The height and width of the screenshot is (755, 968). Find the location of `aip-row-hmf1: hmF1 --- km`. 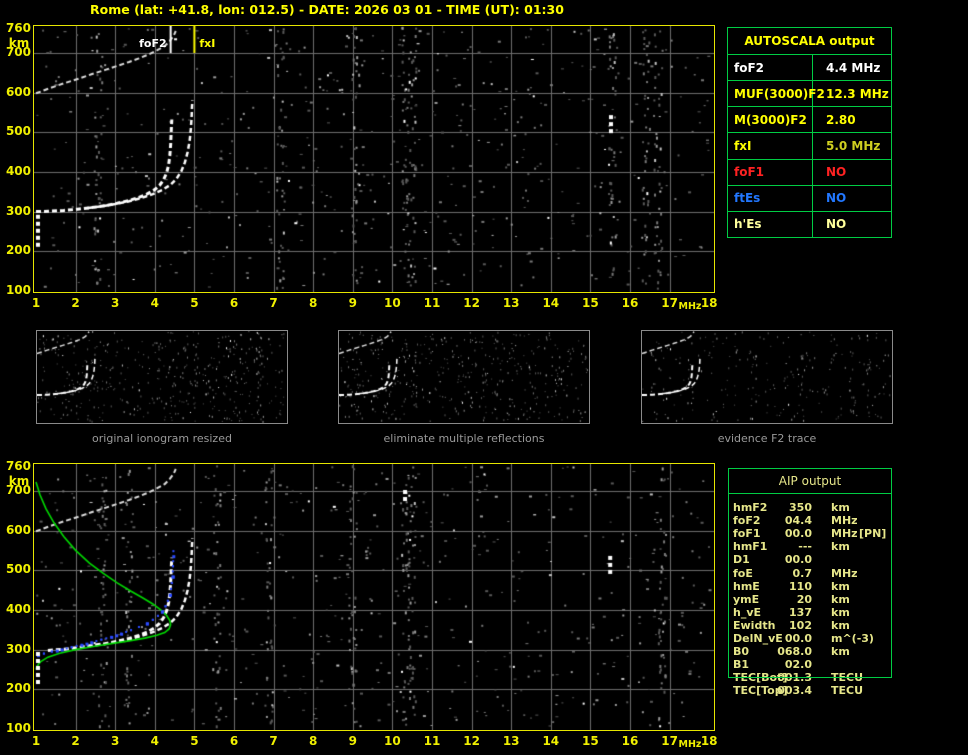

aip-row-hmf1: hmF1 --- km is located at coordinates (810, 547).